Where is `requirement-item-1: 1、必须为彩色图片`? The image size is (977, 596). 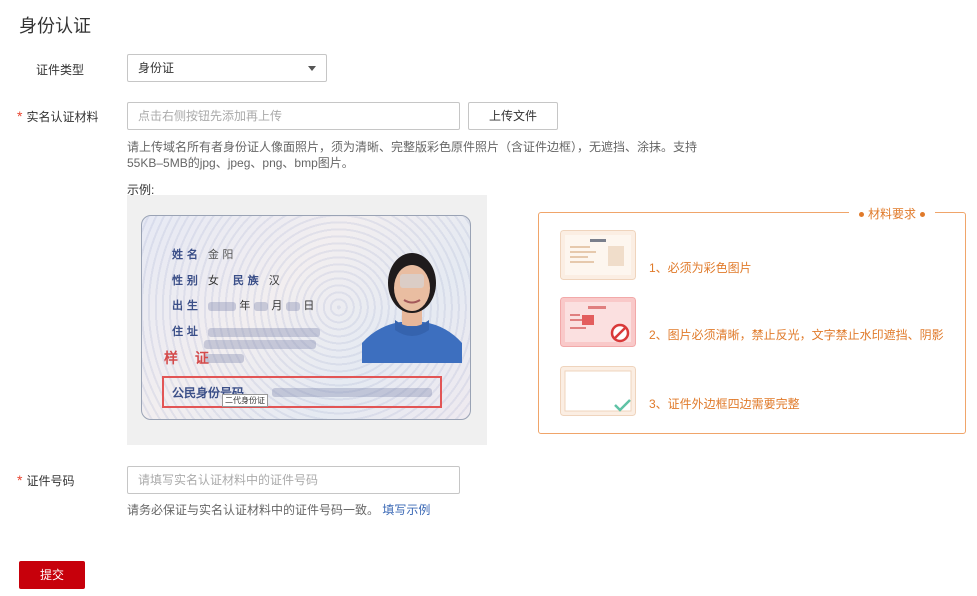 requirement-item-1: 1、必须为彩色图片 is located at coordinates (700, 268).